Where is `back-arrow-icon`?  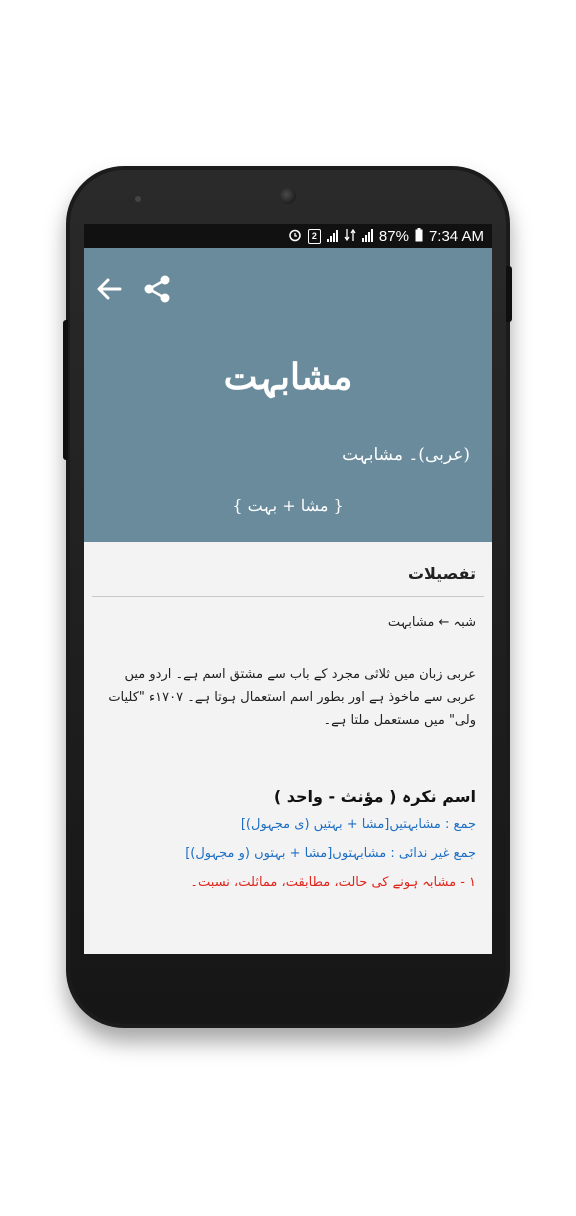 back-arrow-icon is located at coordinates (109, 289).